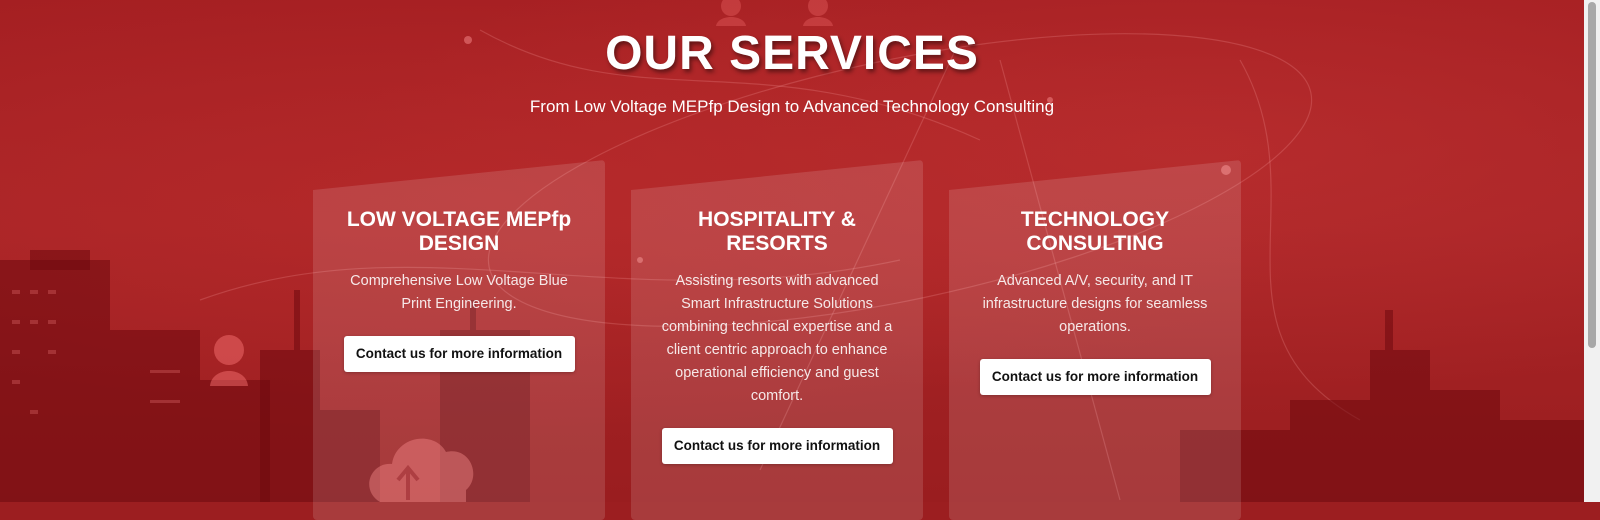  Describe the element at coordinates (229, 360) in the screenshot. I see `user-icon` at that location.